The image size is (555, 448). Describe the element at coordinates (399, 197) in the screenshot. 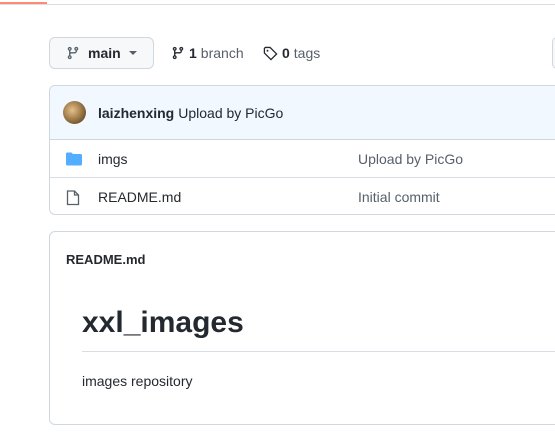

I see `file-commit-message: Initial commit` at that location.